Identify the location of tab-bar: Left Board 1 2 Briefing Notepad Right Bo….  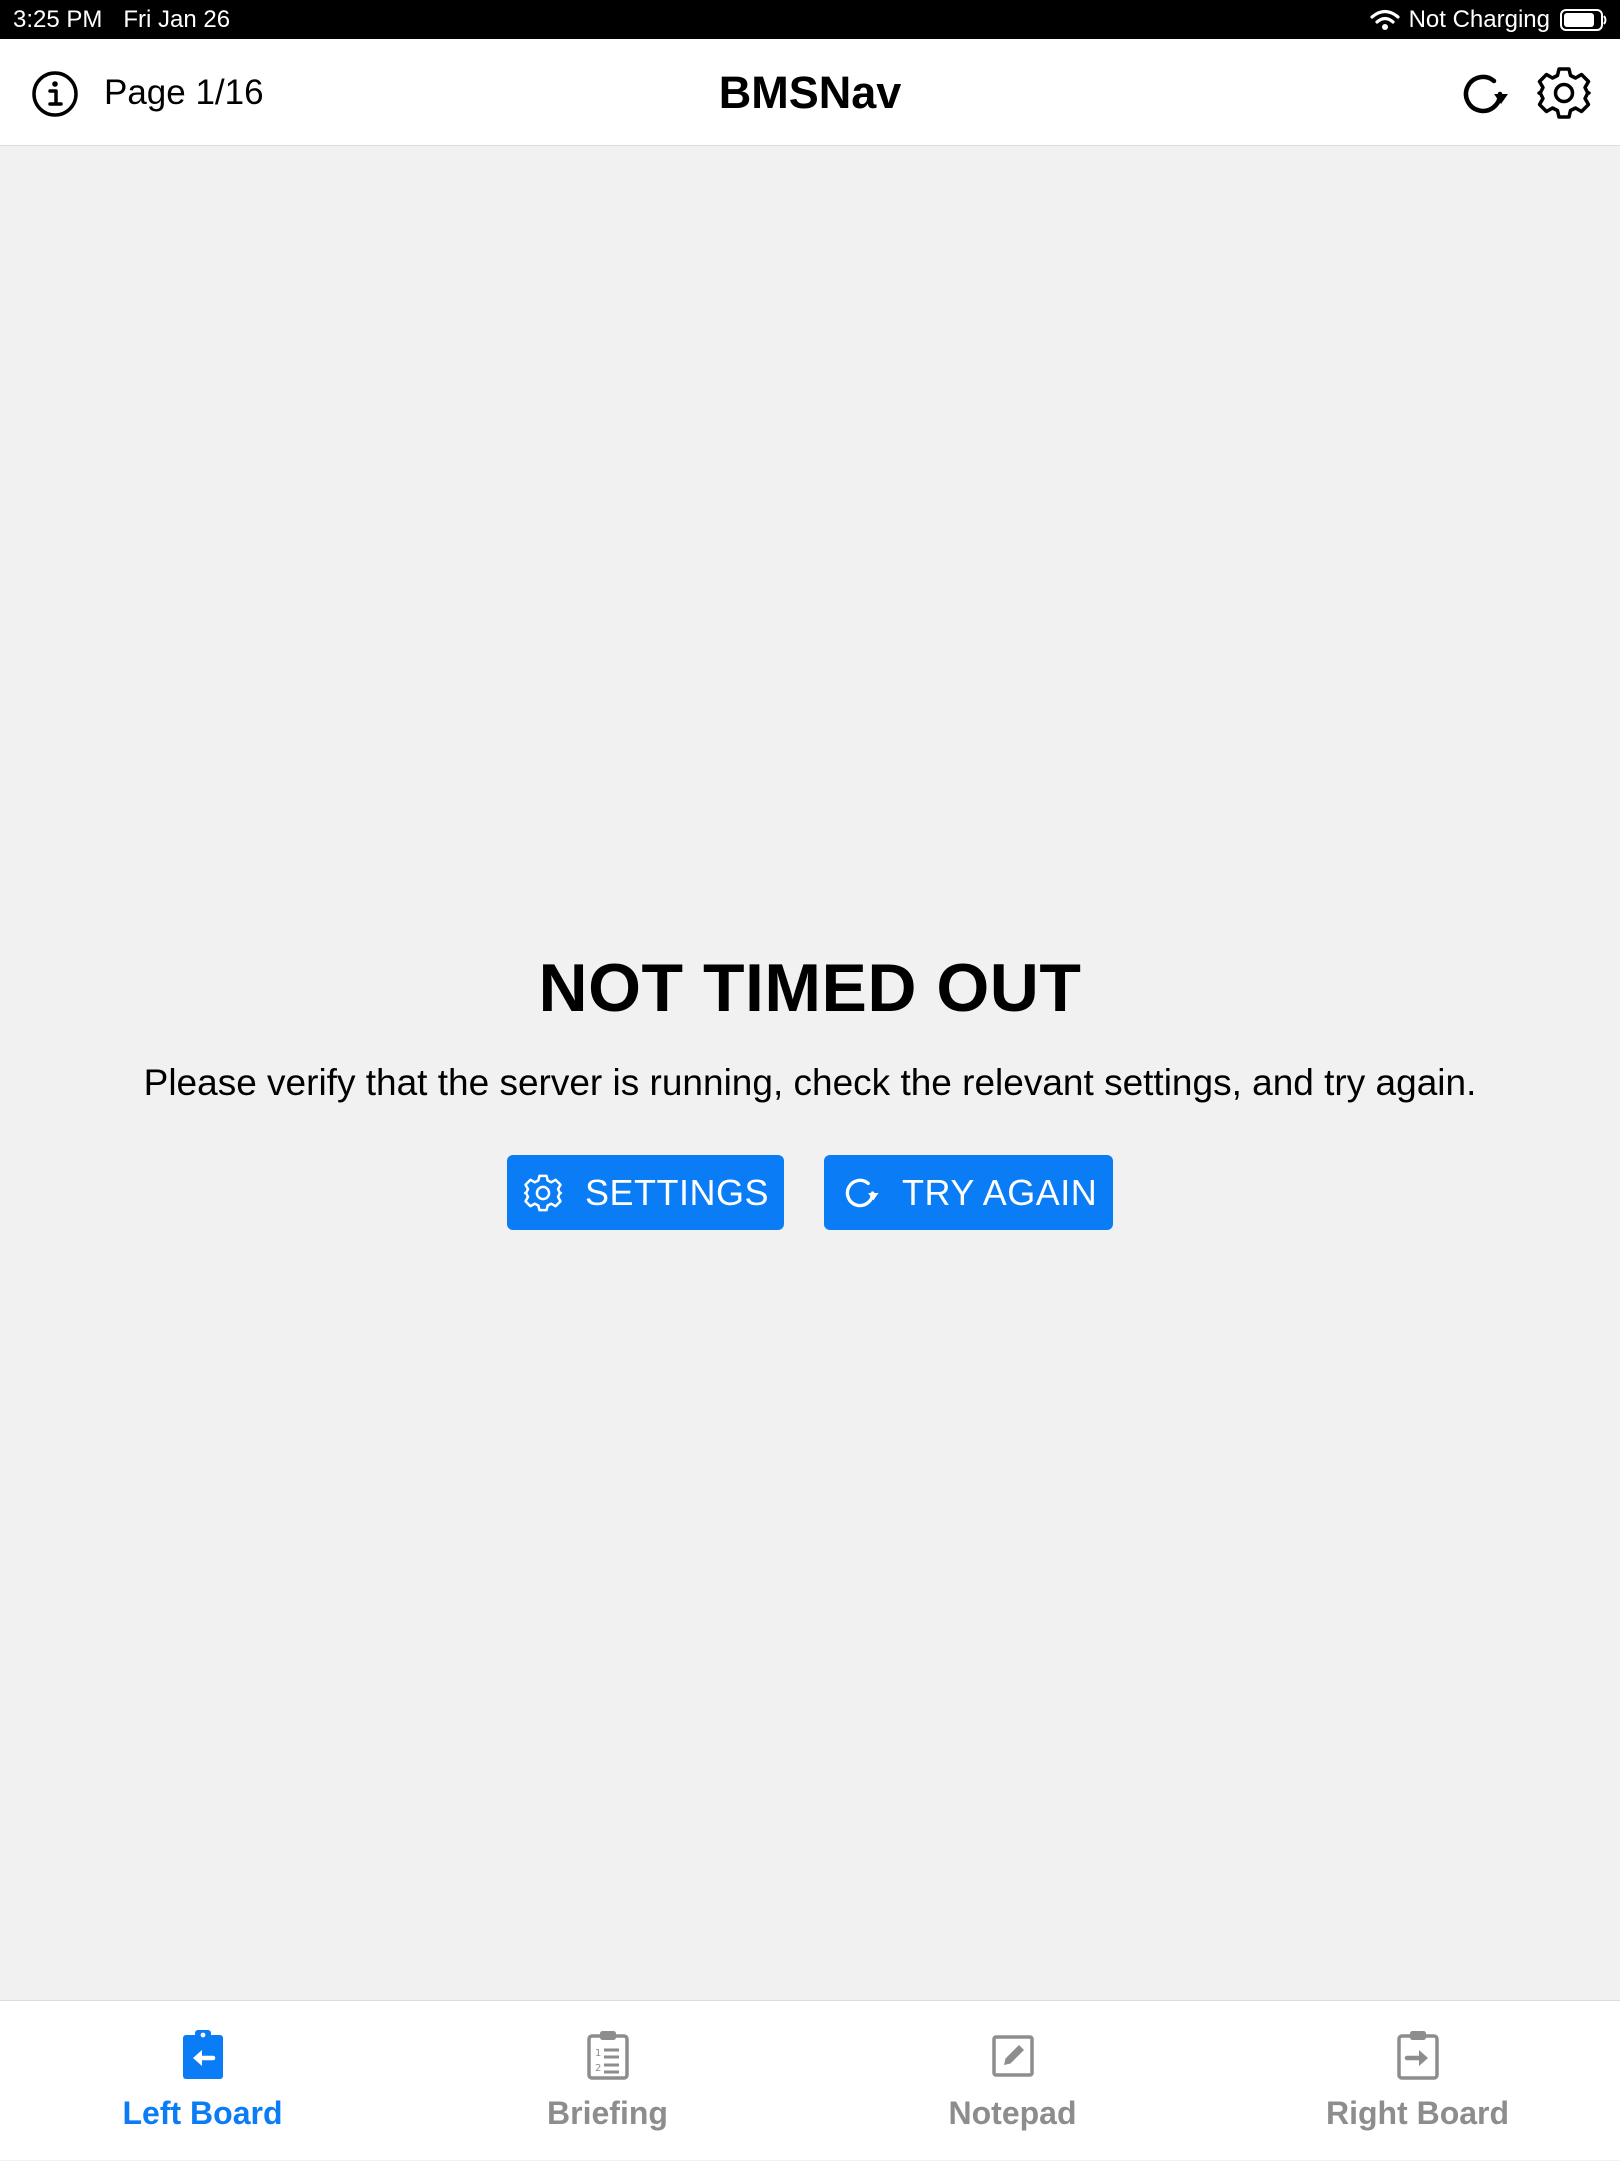
(810, 2080).